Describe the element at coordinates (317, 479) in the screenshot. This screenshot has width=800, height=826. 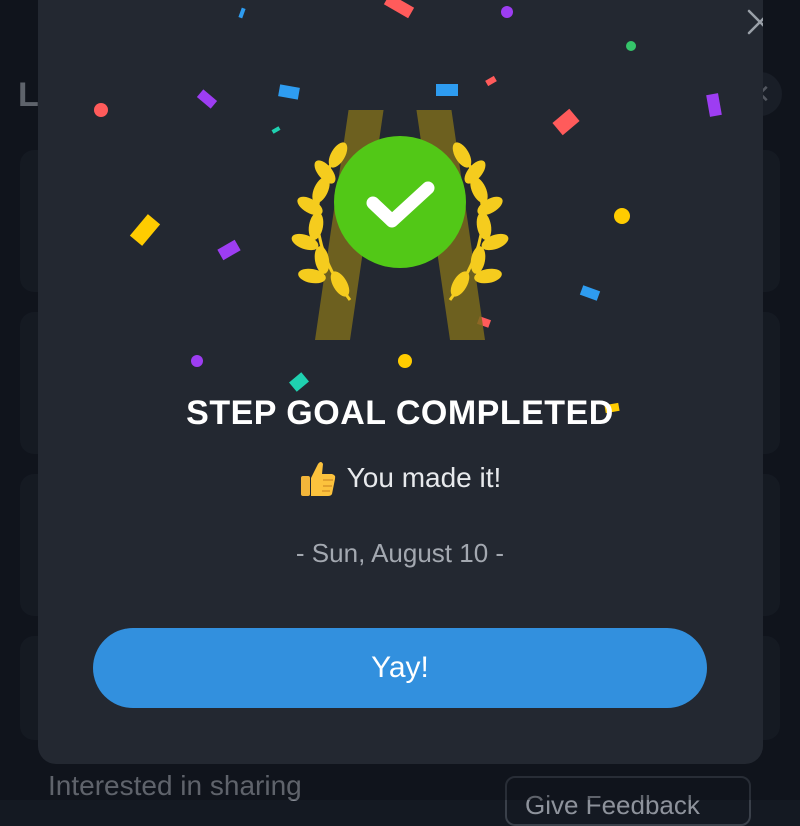
I see `thumbs-up-icon` at that location.